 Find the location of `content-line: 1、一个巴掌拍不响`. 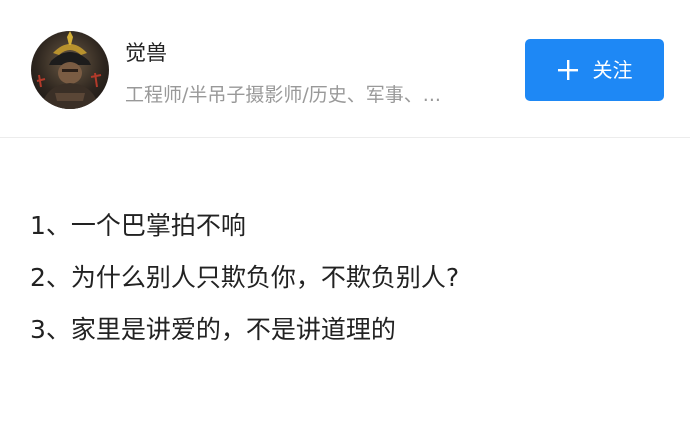

content-line: 1、一个巴掌拍不响 is located at coordinates (138, 225).